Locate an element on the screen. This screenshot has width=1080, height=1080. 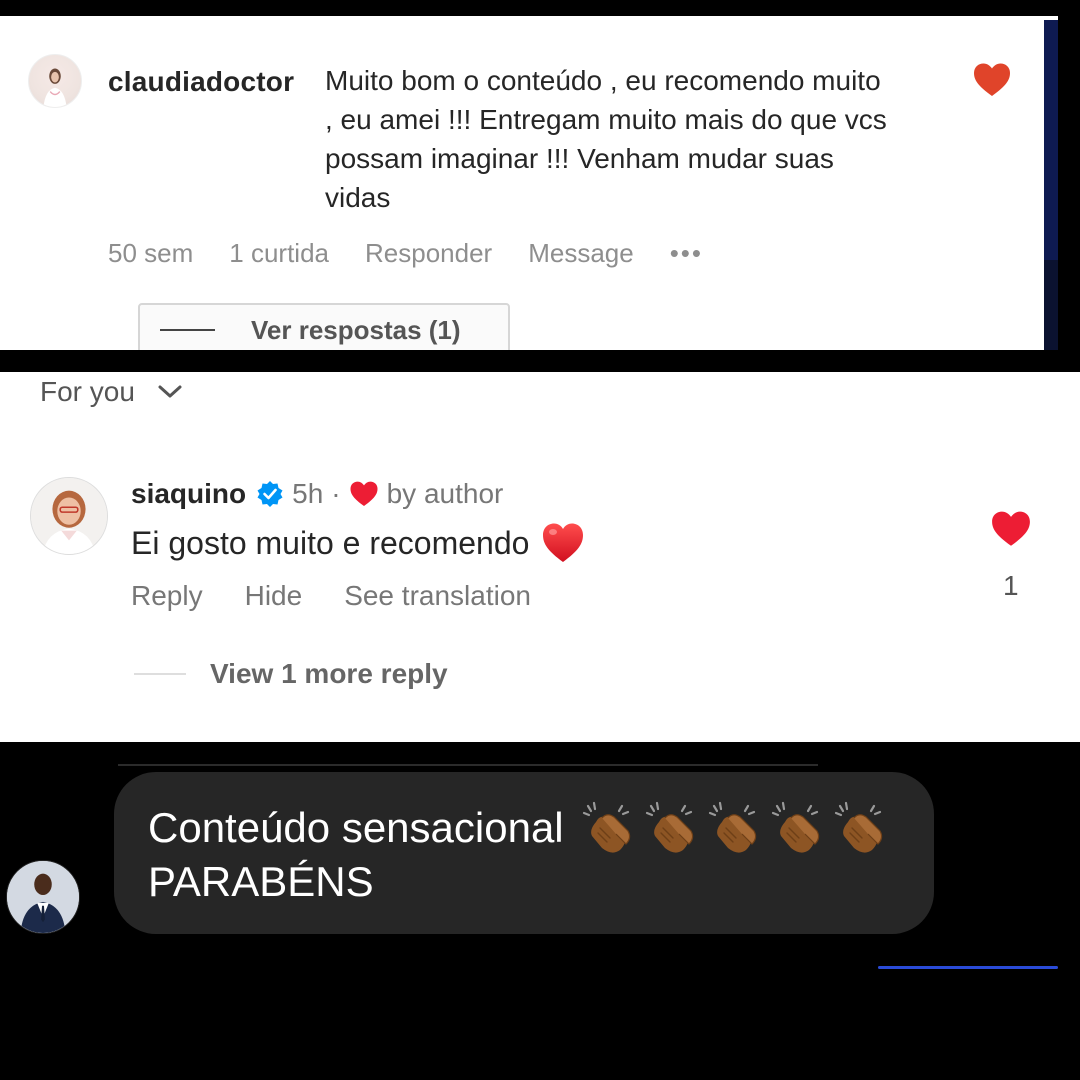
clapping-hands-emoji-group is located at coordinates (737, 828).